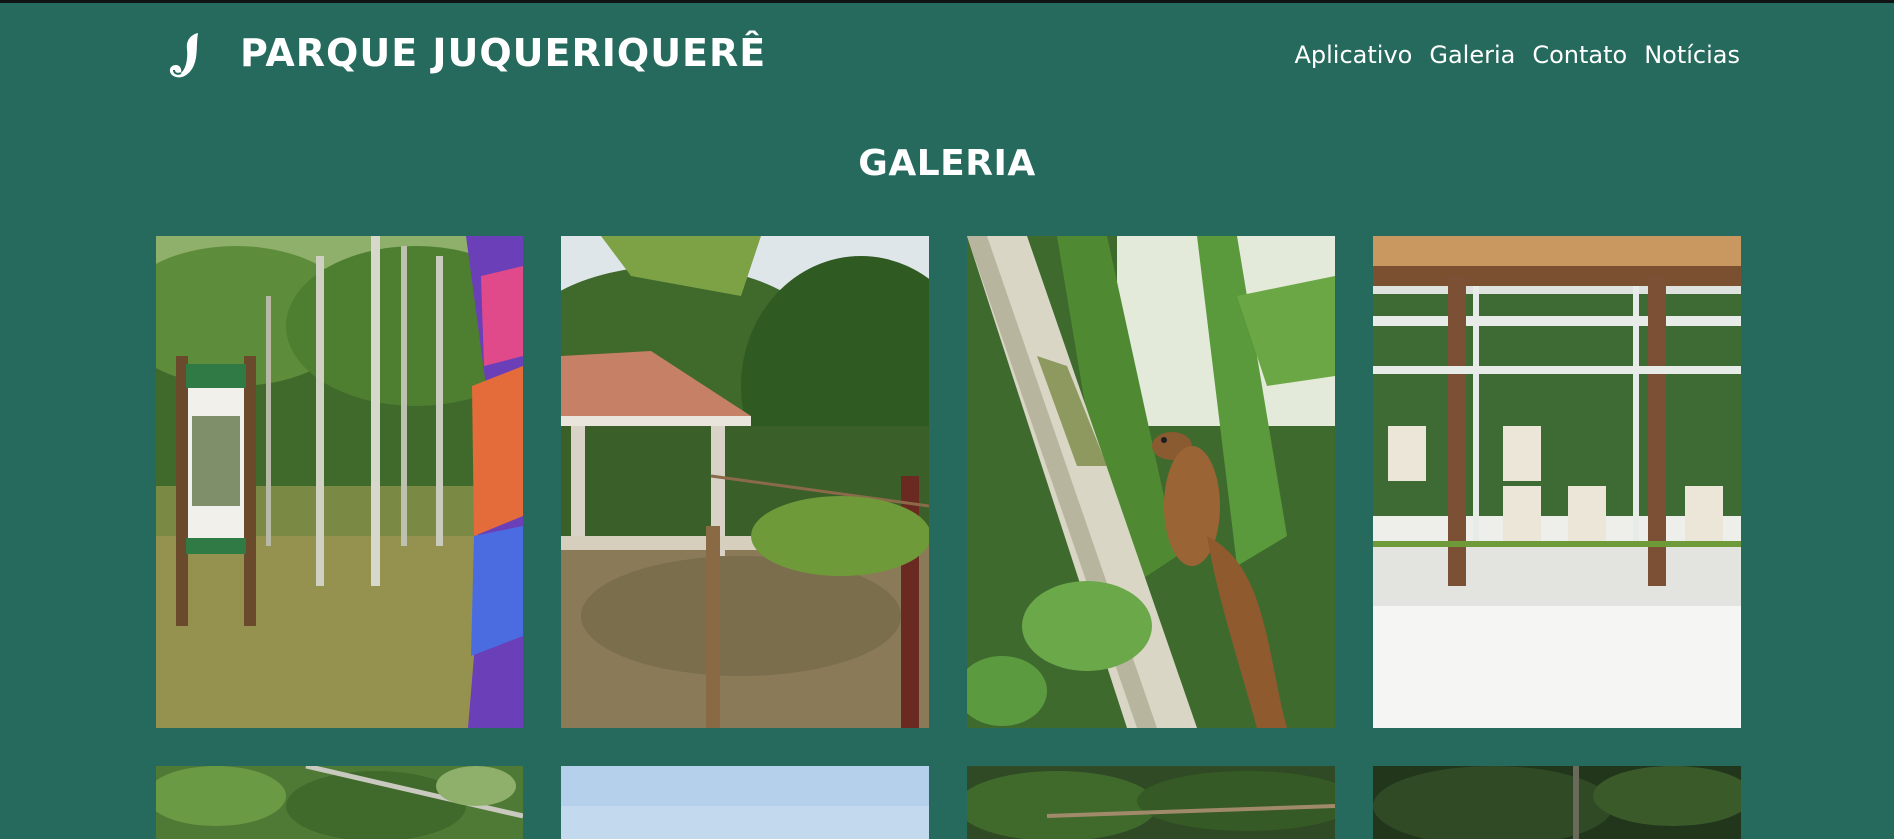  I want to click on site-brand: PARQUE JUQUERIQUERÊ, so click(503, 53).